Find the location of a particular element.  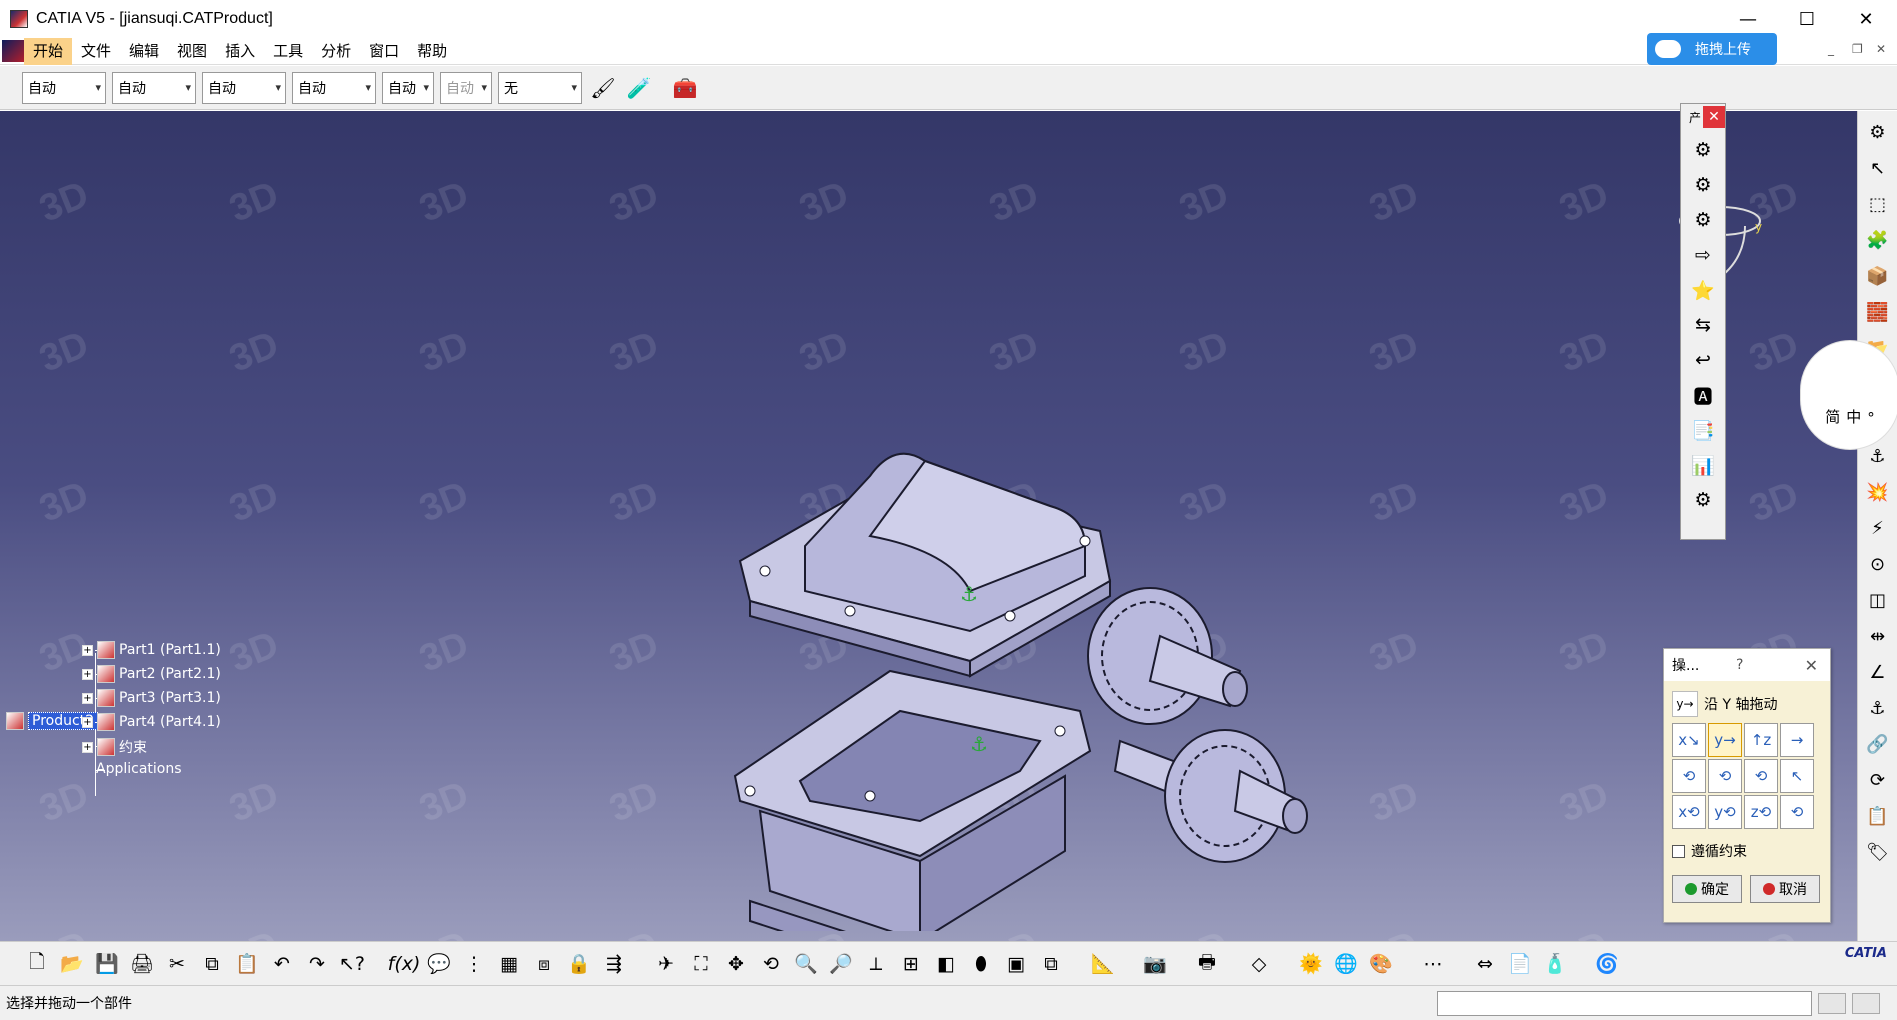

select-trap-icon: ⬚ is located at coordinates (1878, 204).